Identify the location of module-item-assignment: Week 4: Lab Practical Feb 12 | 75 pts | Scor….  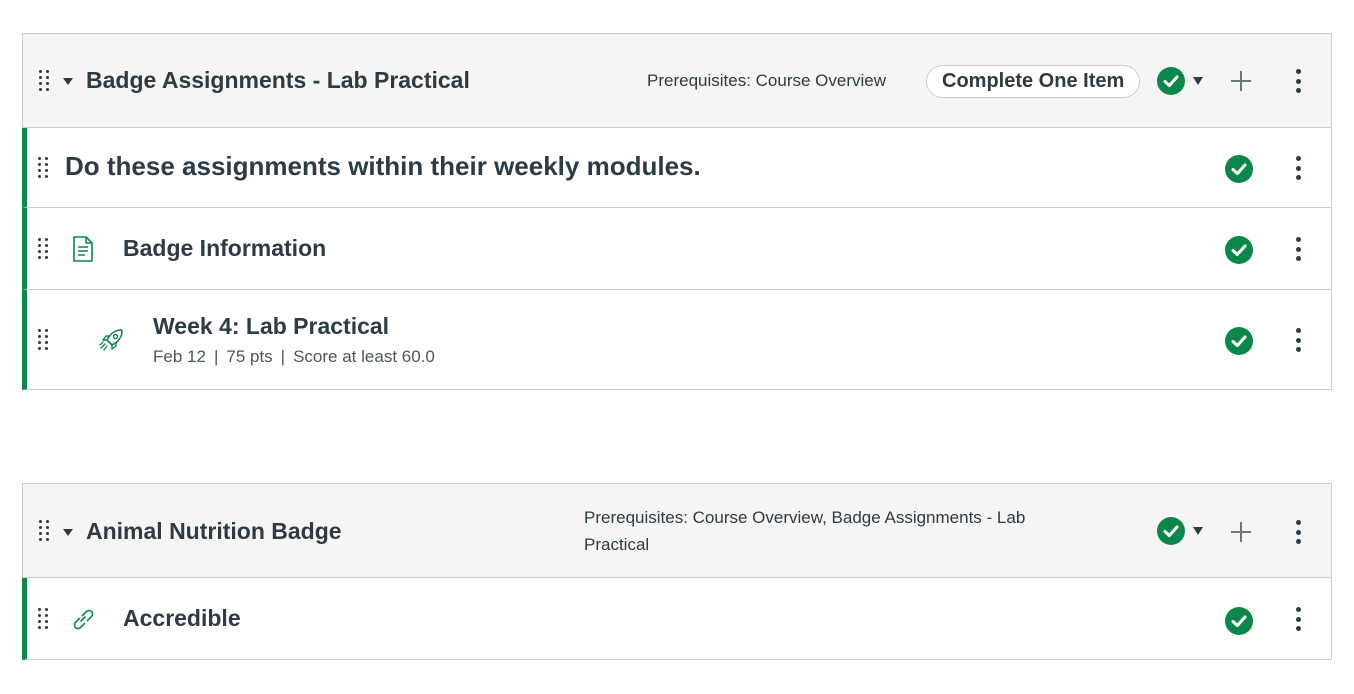
(677, 340).